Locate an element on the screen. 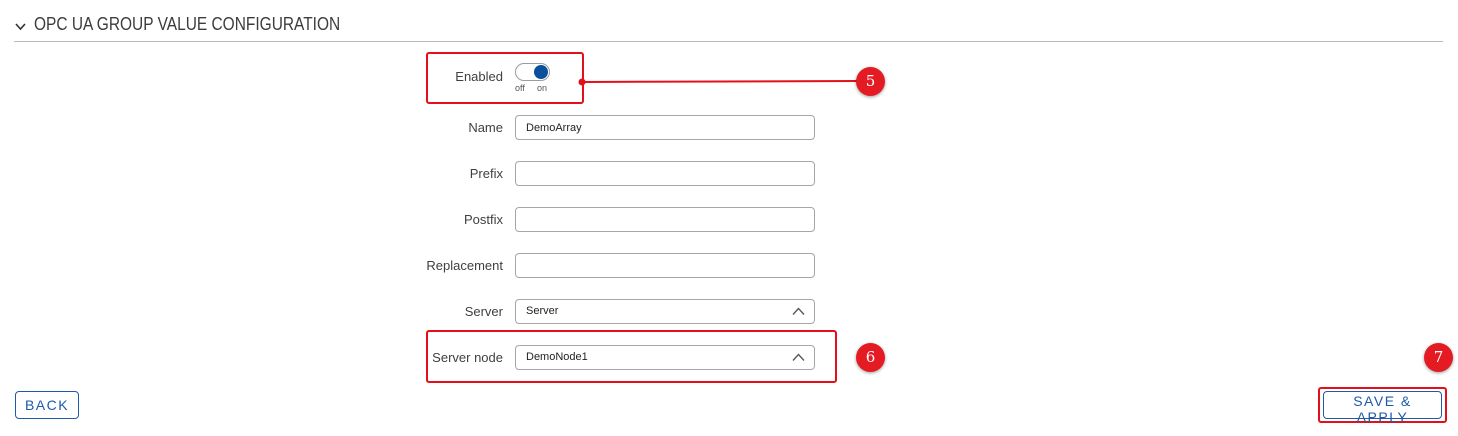 This screenshot has height=436, width=1458. save-apply-button: SAVE & APPLY is located at coordinates (1382, 408).